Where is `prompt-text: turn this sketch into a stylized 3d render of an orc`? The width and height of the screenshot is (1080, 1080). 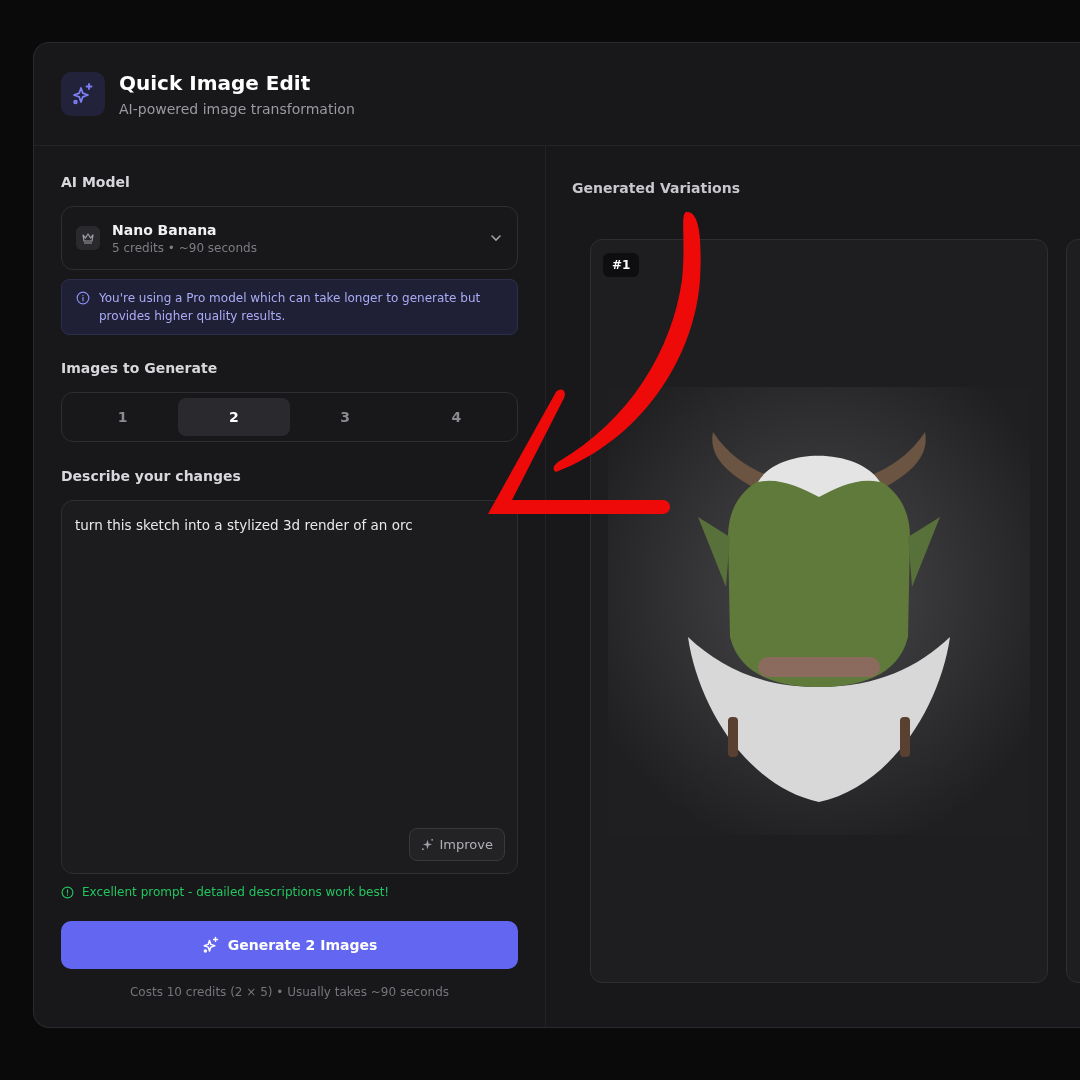 prompt-text: turn this sketch into a stylized 3d render of an orc is located at coordinates (244, 525).